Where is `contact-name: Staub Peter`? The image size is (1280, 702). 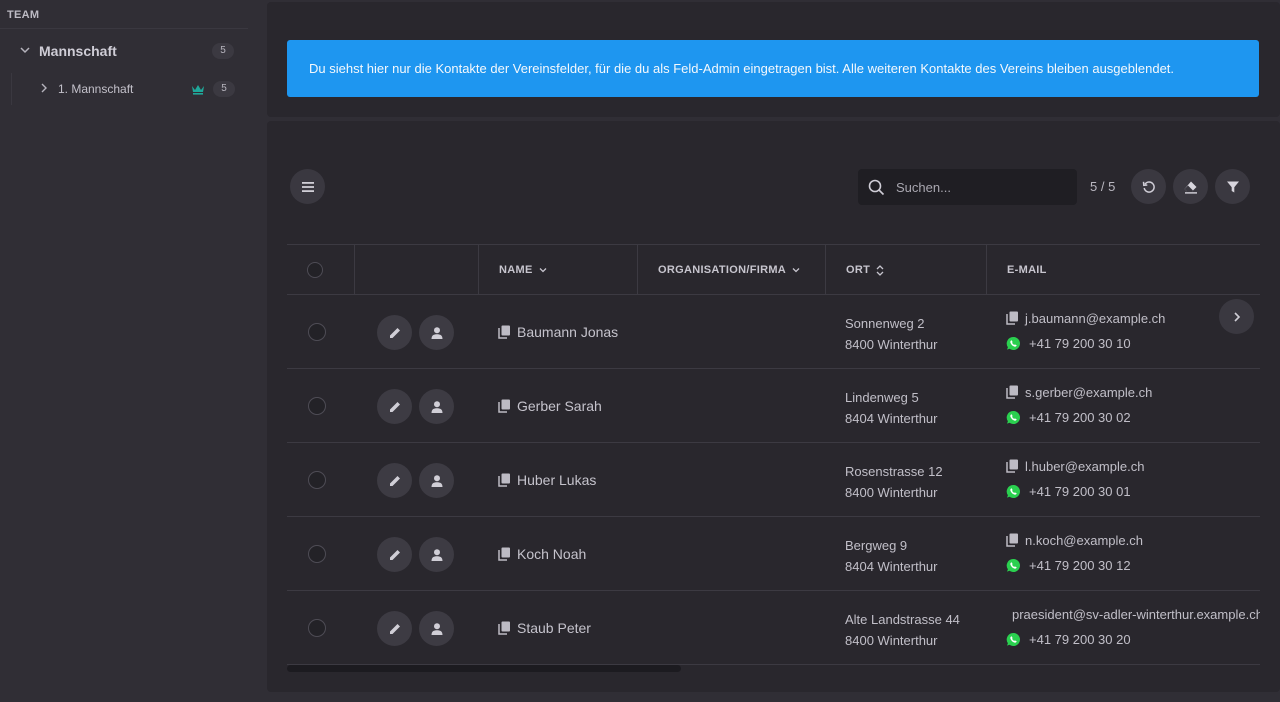 contact-name: Staub Peter is located at coordinates (554, 628).